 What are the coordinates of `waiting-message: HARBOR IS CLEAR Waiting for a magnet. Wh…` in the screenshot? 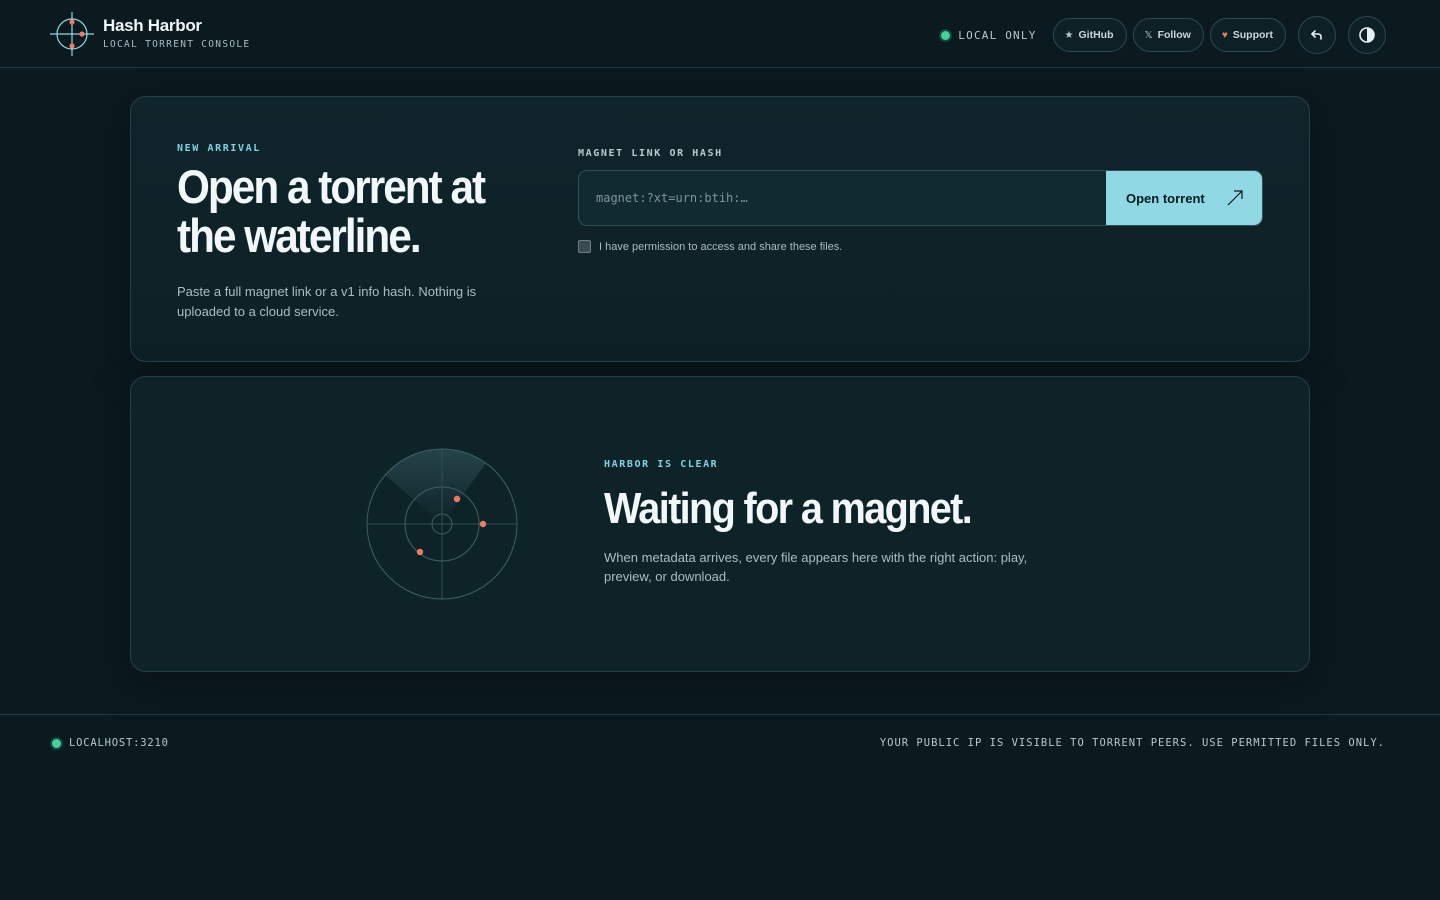 It's located at (839, 522).